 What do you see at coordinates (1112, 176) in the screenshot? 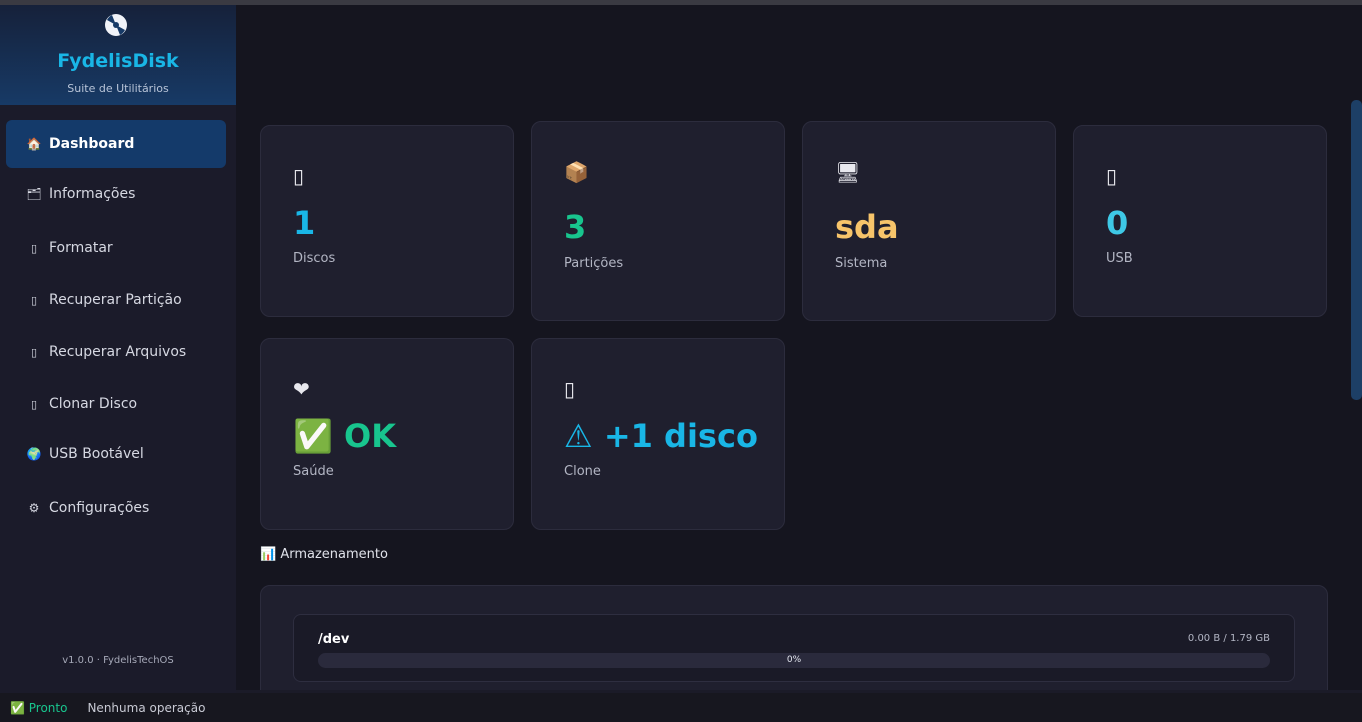
I see `usb-icon: ▯` at bounding box center [1112, 176].